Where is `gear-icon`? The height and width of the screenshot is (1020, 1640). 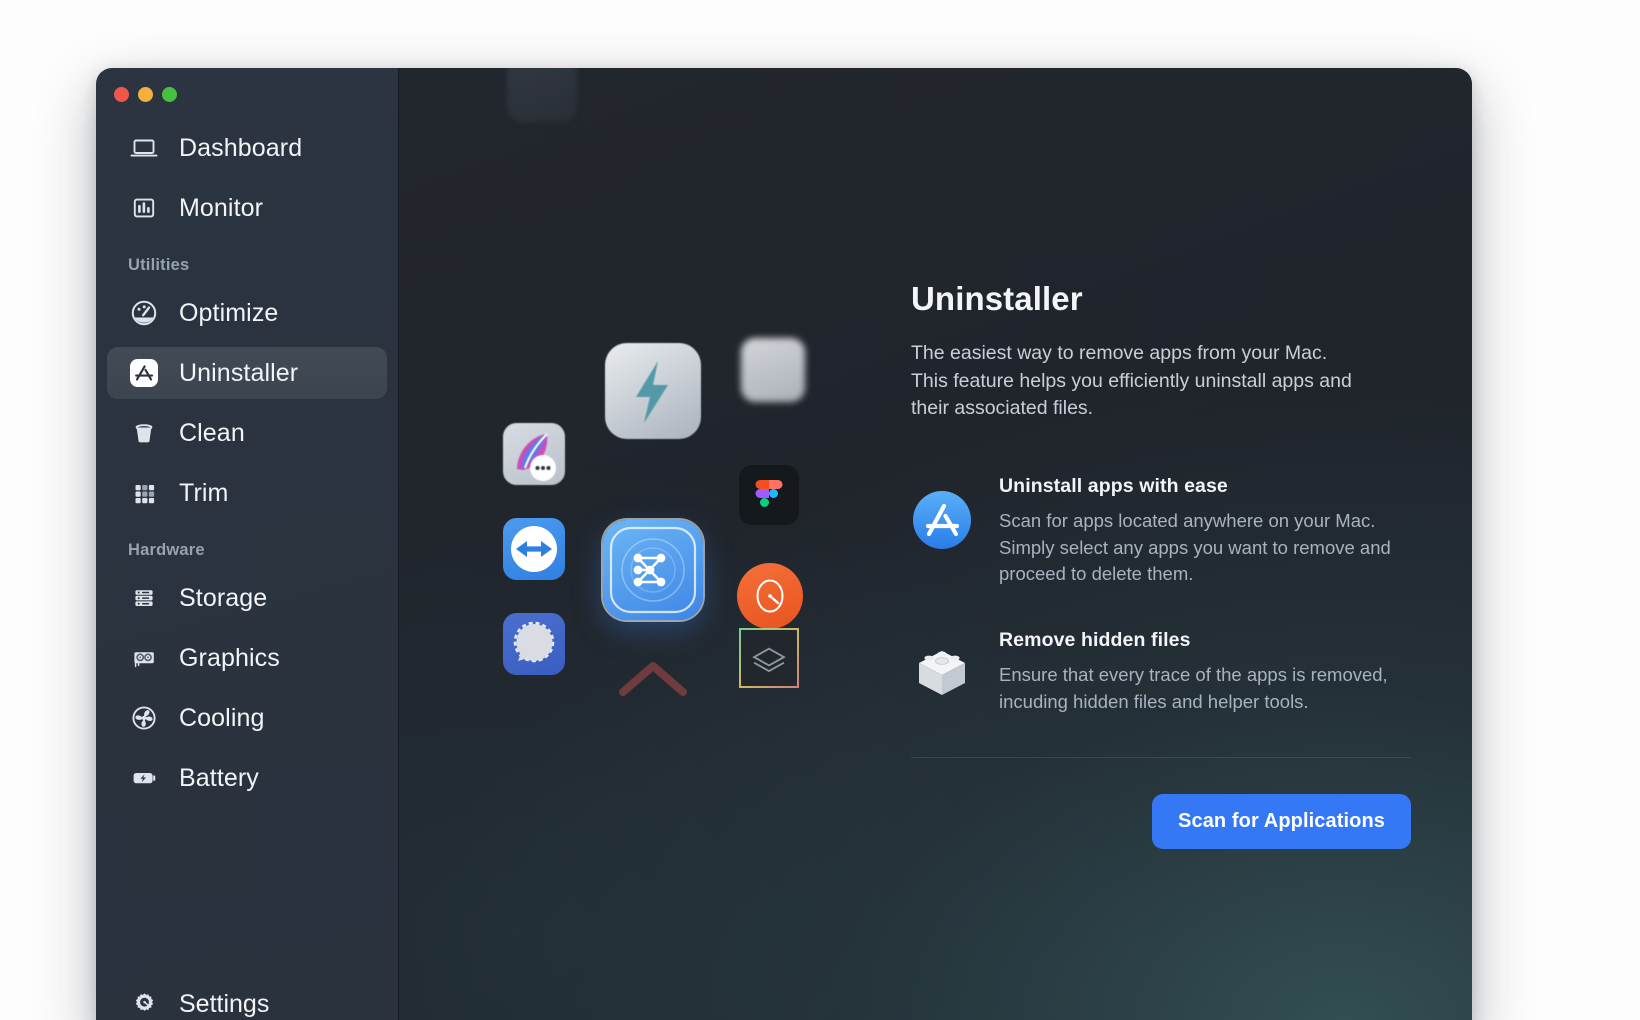
gear-icon is located at coordinates (144, 1003).